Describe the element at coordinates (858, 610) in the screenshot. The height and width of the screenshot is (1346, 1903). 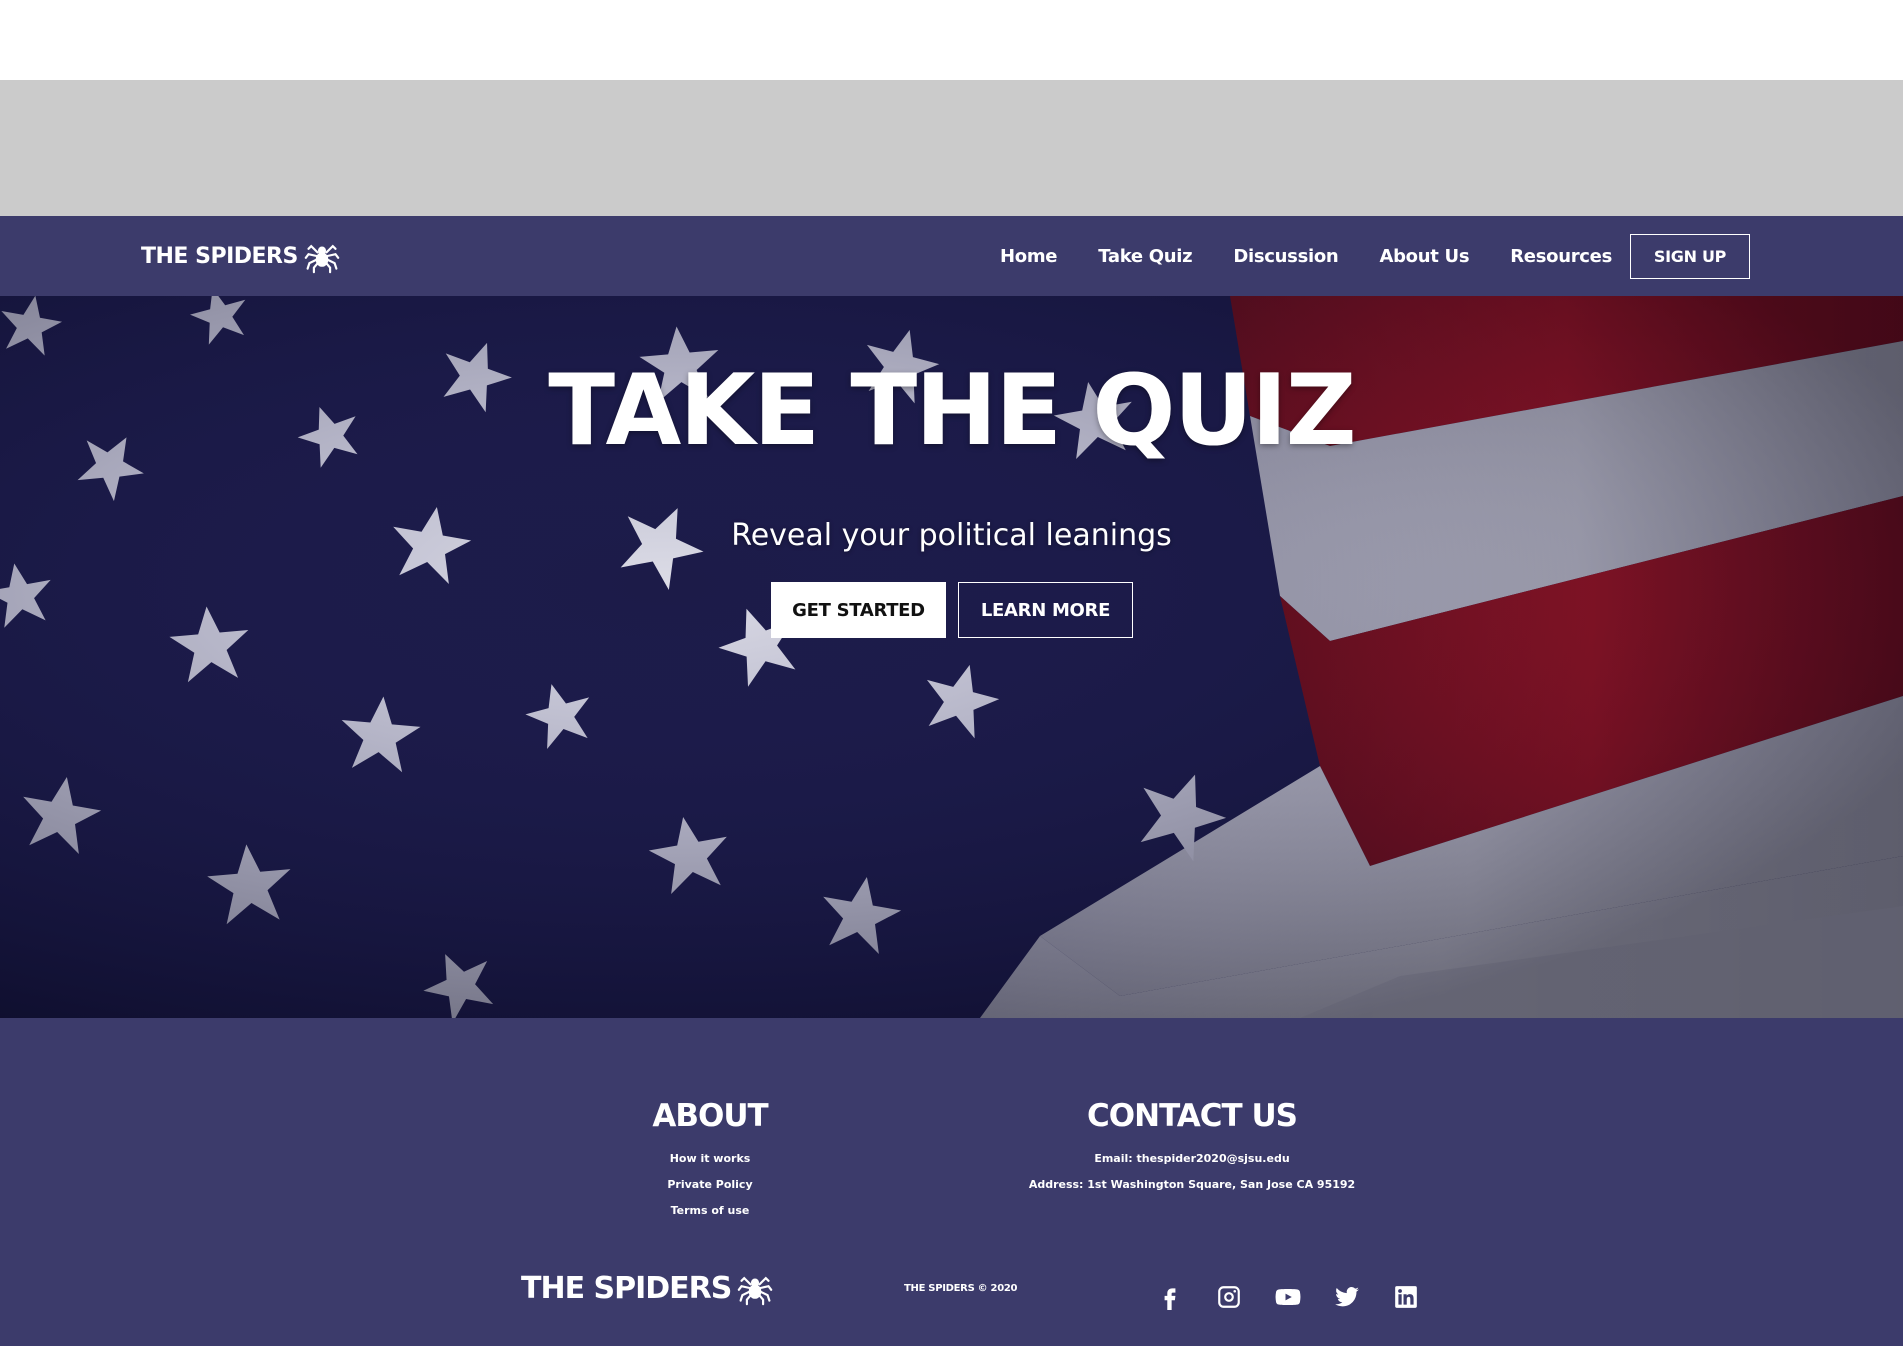
I see `get-started-button: GET STARTED` at that location.